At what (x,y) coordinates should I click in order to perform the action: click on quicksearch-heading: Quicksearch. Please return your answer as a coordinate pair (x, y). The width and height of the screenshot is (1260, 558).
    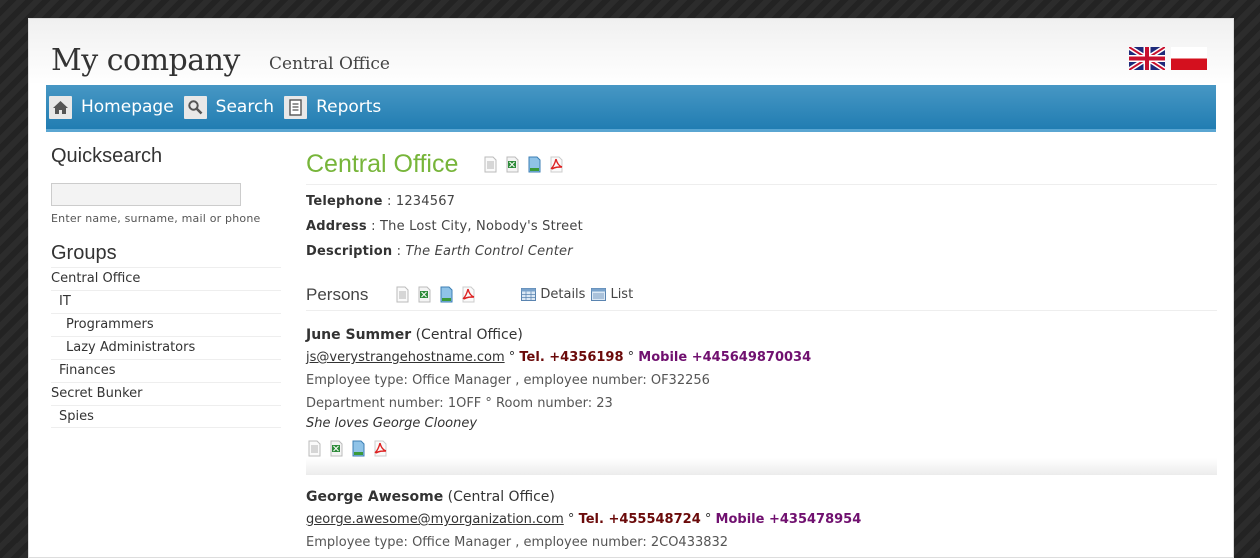
    Looking at the image, I should click on (107, 156).